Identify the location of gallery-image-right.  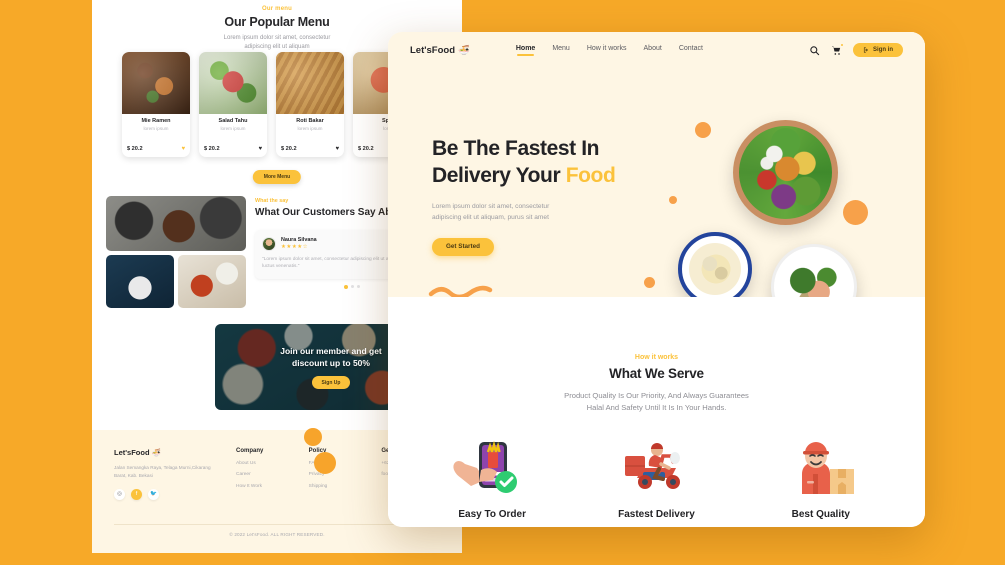
(212, 281).